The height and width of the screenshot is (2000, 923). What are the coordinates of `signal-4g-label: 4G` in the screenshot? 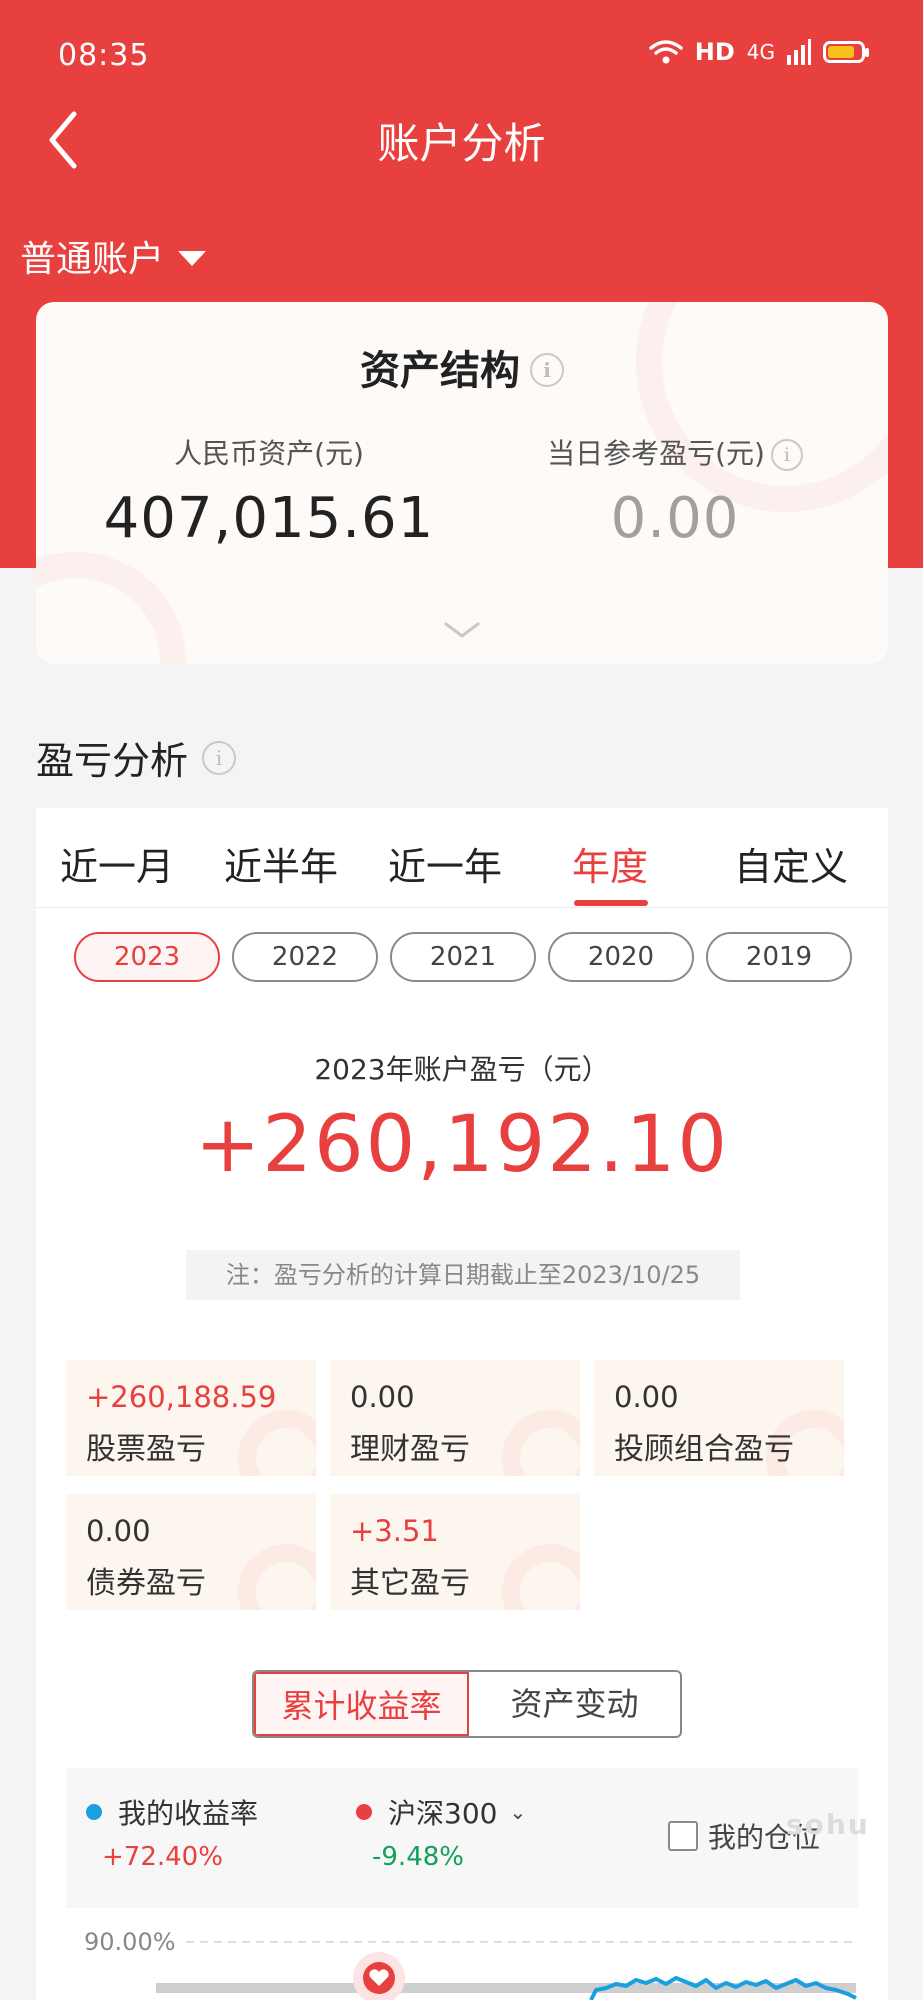 It's located at (760, 52).